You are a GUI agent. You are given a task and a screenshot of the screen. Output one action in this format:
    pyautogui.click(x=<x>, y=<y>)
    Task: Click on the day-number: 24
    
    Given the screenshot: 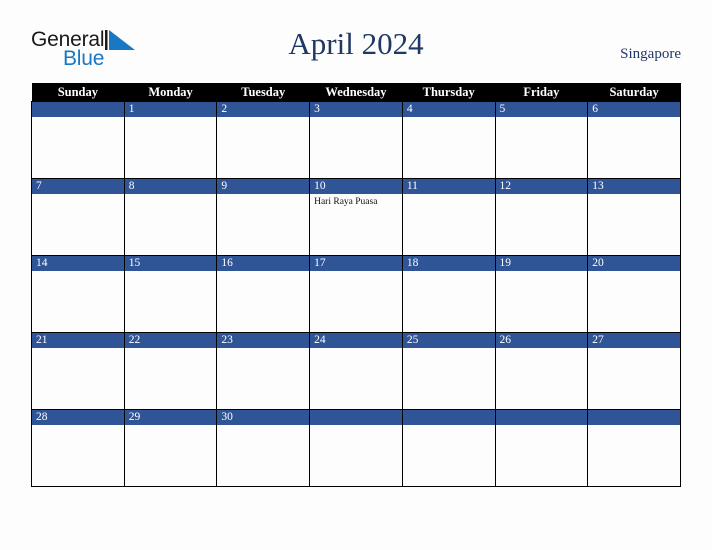 What is the action you would take?
    pyautogui.click(x=356, y=340)
    